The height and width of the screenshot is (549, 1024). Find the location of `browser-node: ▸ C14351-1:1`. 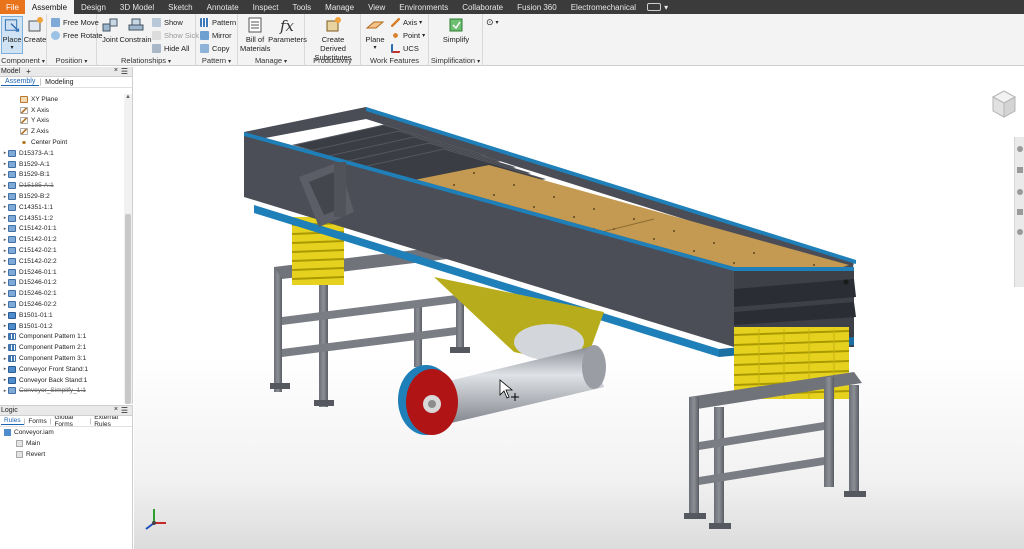

browser-node: ▸ C14351-1:1 is located at coordinates (62, 207).